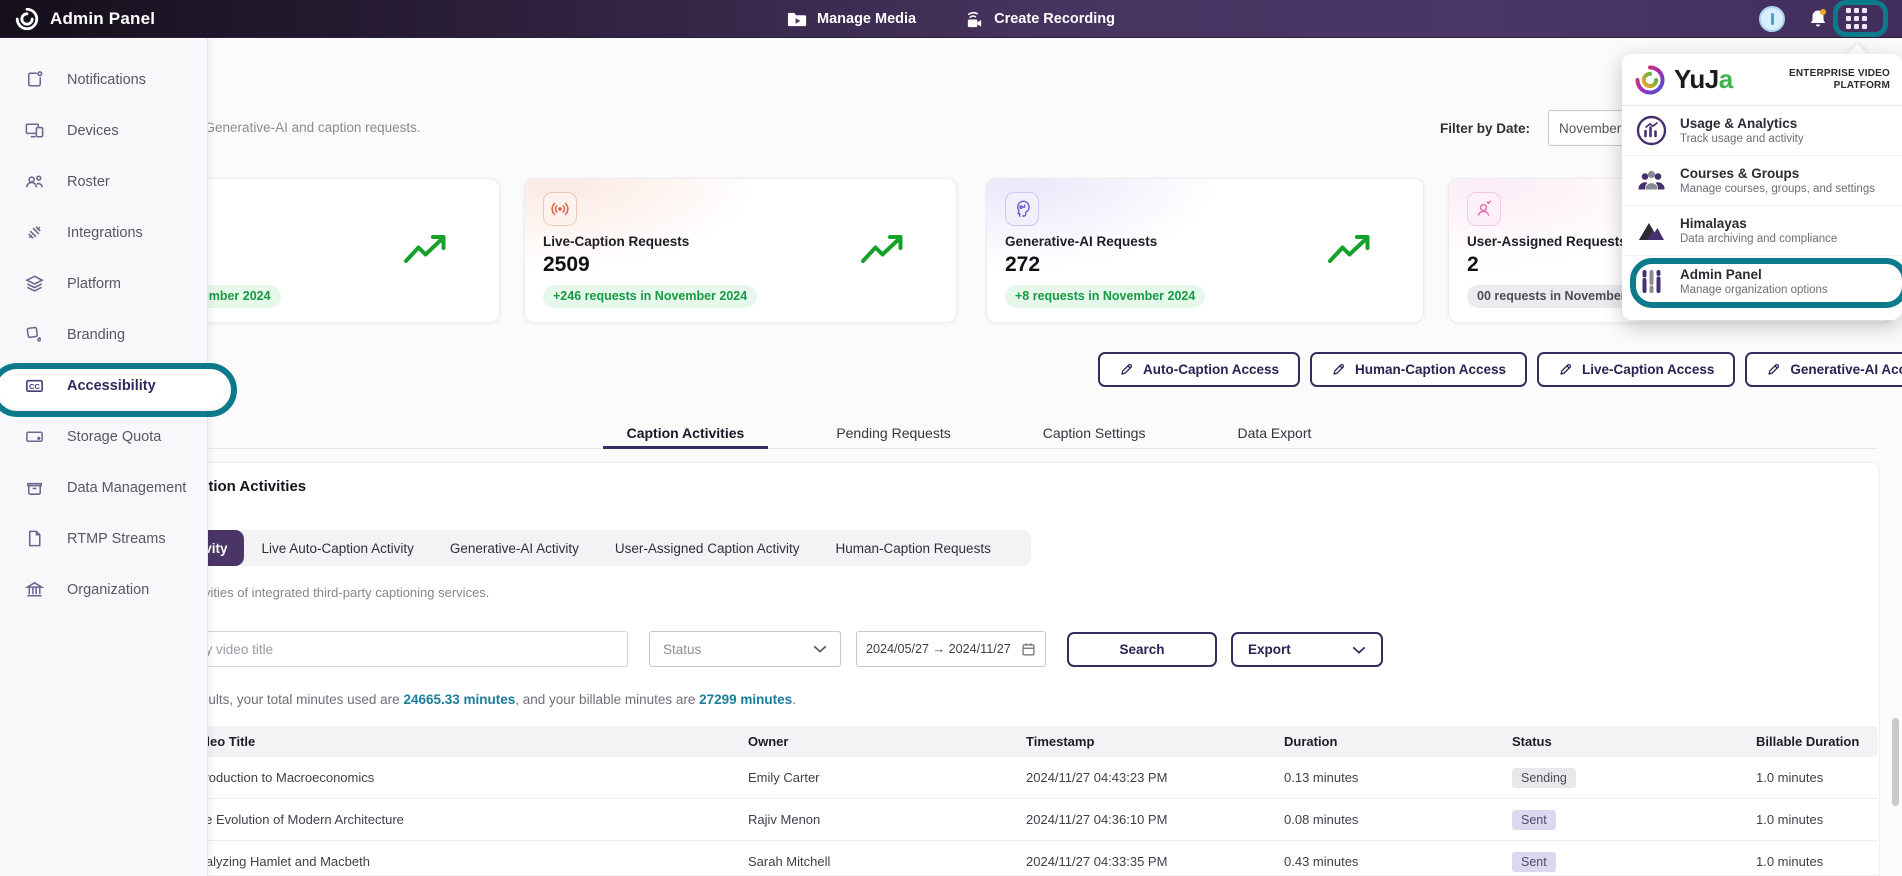 This screenshot has width=1902, height=876. What do you see at coordinates (34, 79) in the screenshot?
I see `notifications-icon` at bounding box center [34, 79].